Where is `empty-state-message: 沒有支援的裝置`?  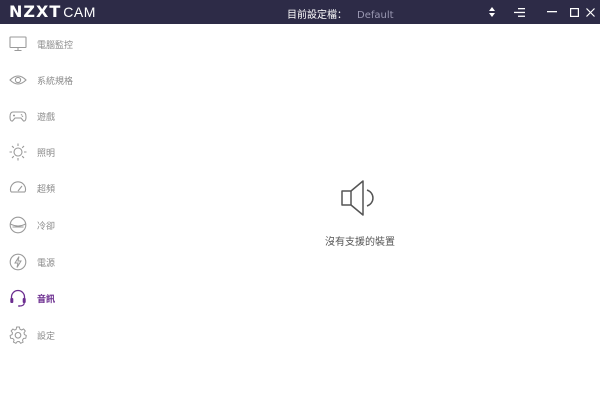 empty-state-message: 沒有支援的裝置 is located at coordinates (360, 242).